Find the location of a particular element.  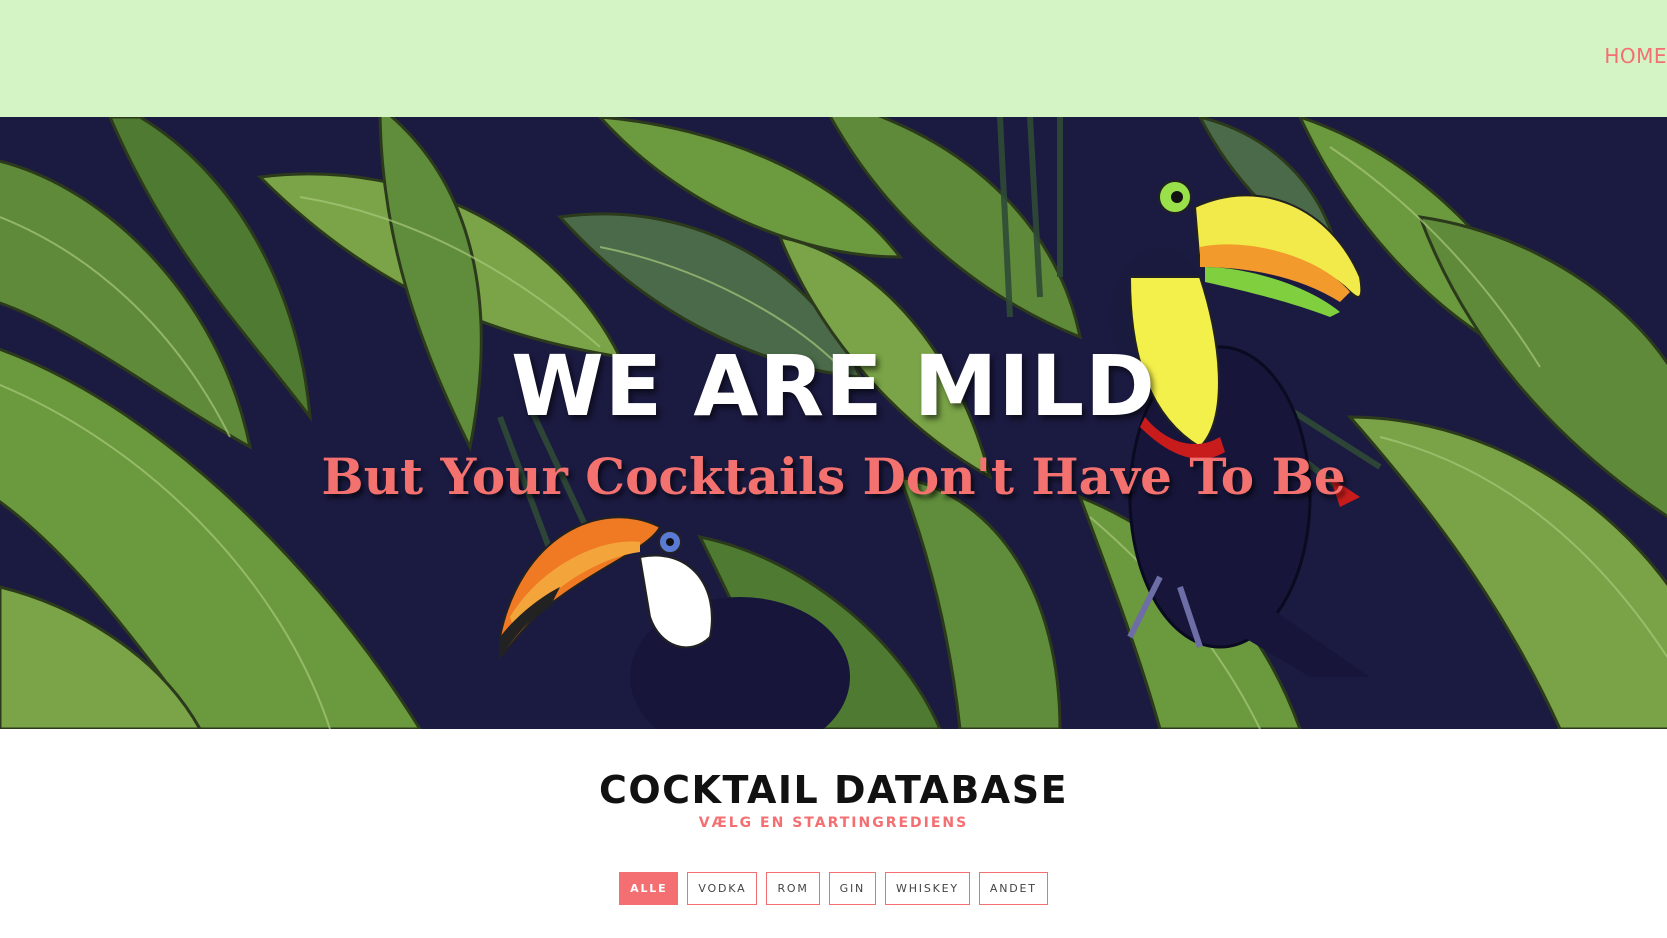

nav-home-link: HOME is located at coordinates (1635, 56).